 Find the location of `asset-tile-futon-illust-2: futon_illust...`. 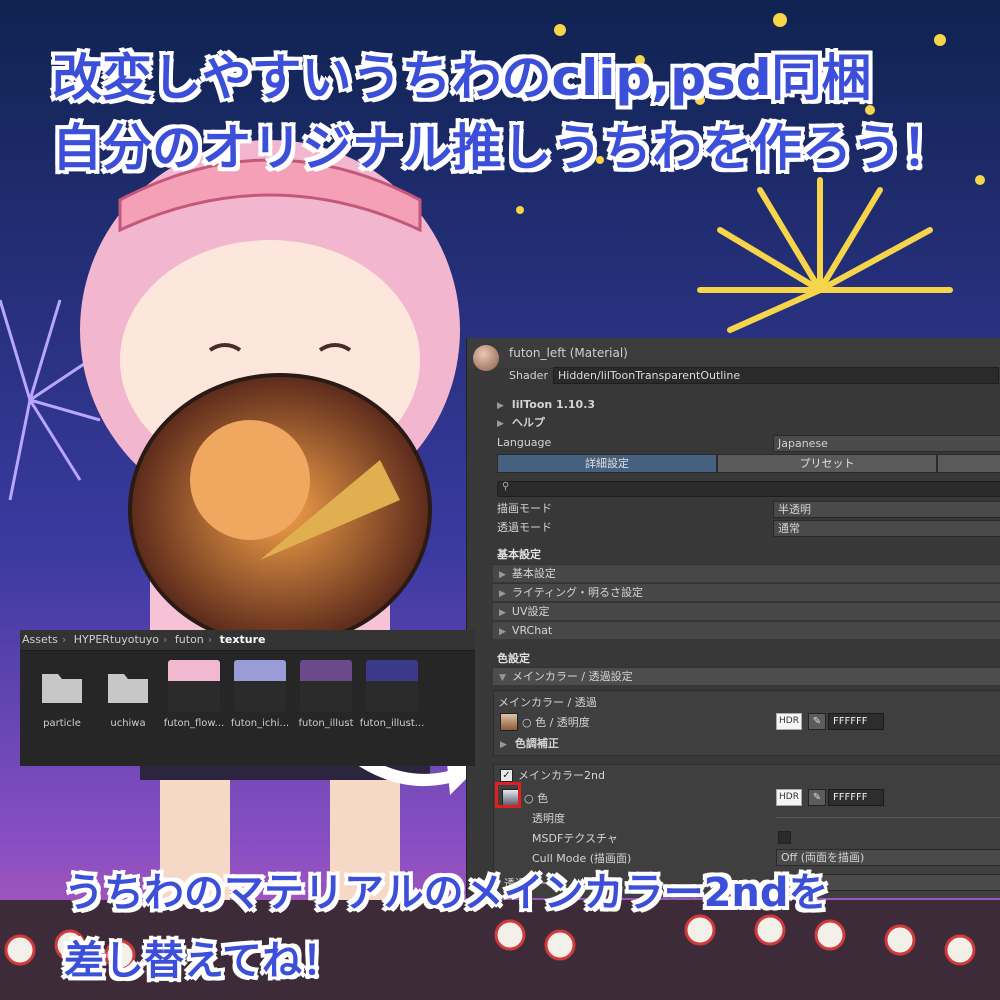

asset-tile-futon-illust-2: futon_illust... is located at coordinates (392, 695).